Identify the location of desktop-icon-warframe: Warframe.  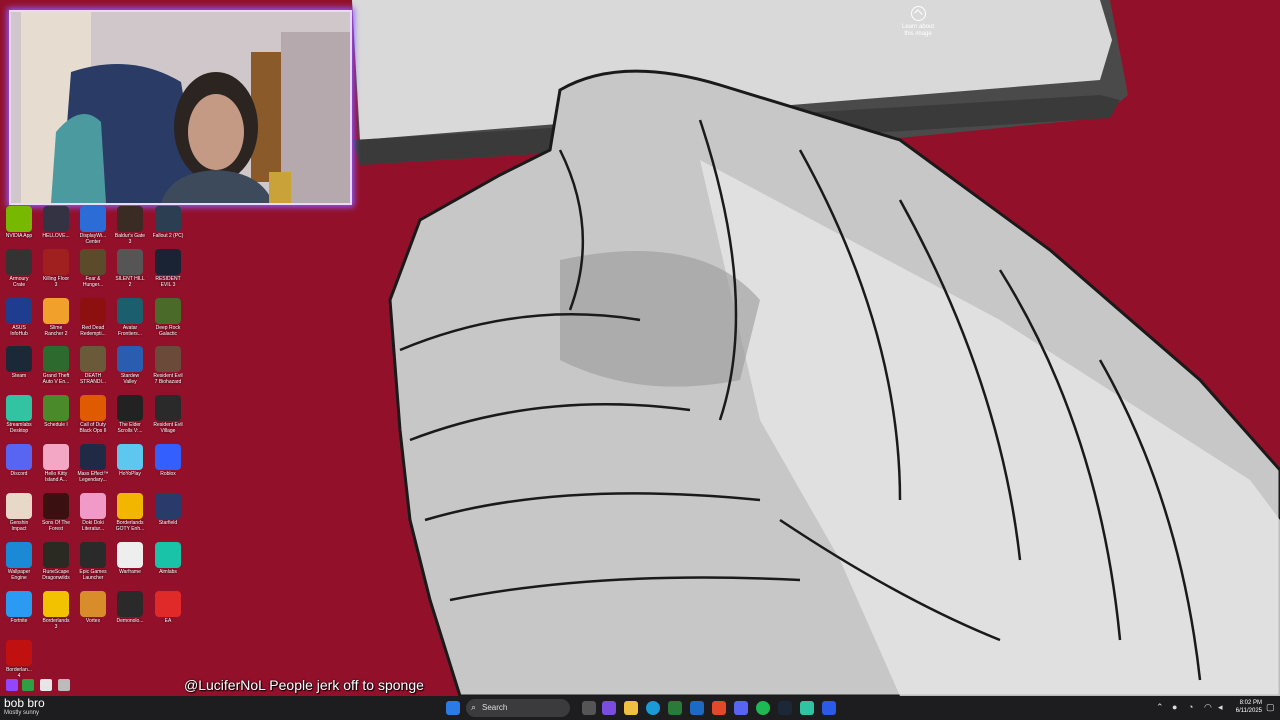
(130, 565).